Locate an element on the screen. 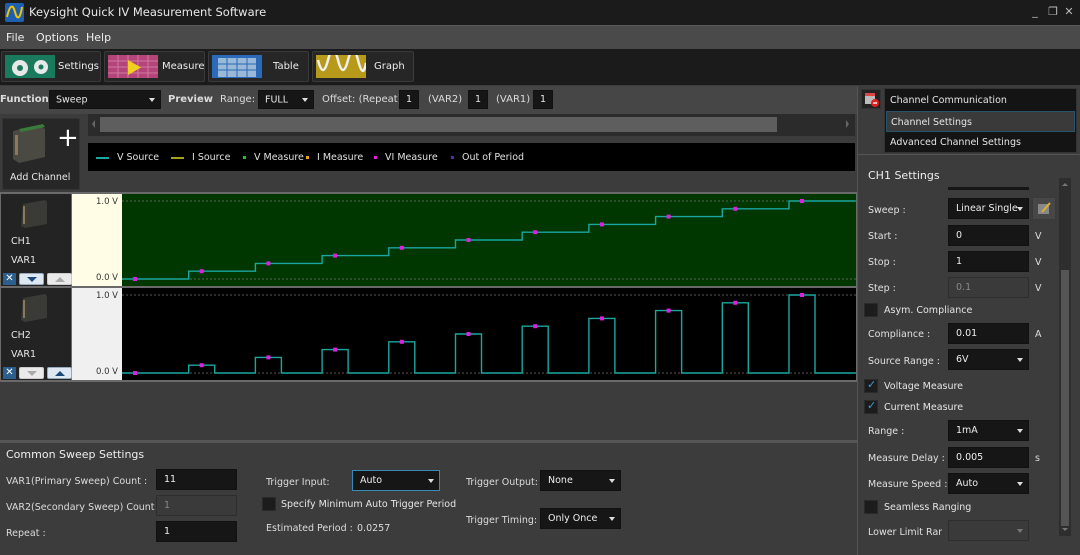  clipped-field is located at coordinates (988, 188).